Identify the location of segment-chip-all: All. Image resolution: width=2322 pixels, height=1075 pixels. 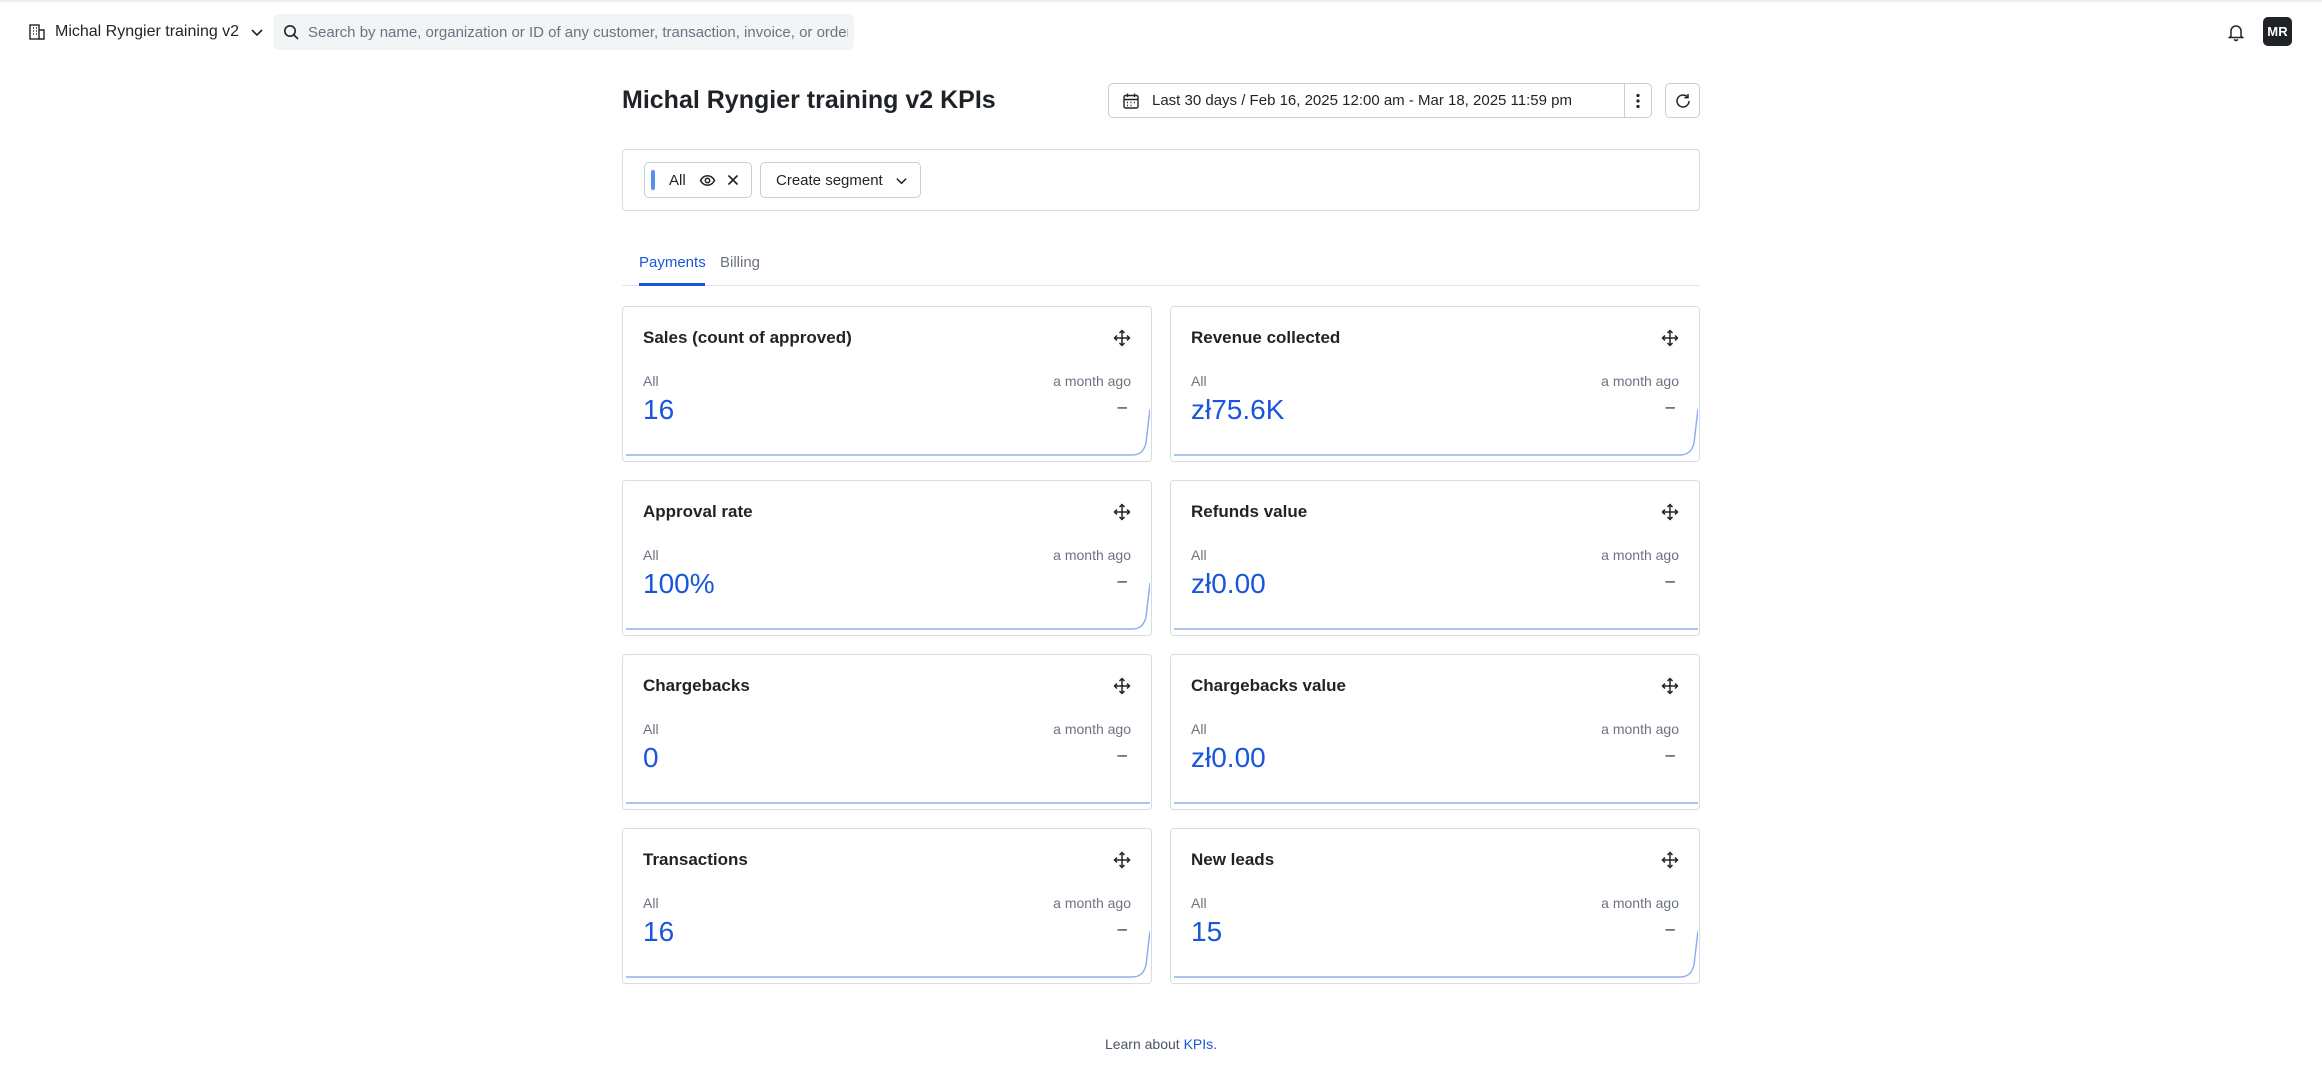
(698, 180).